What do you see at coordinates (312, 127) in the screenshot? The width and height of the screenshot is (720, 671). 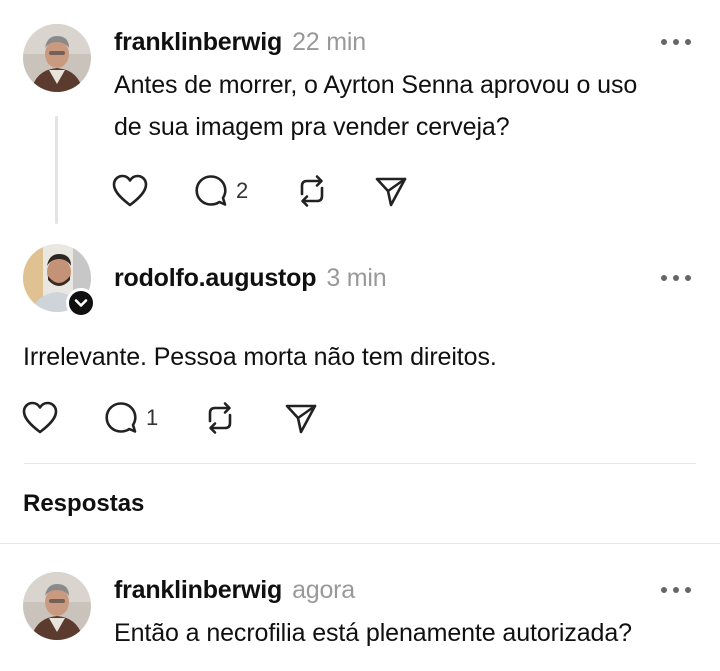 I see `post-text-line: de sua imagem pra vender cerveja?` at bounding box center [312, 127].